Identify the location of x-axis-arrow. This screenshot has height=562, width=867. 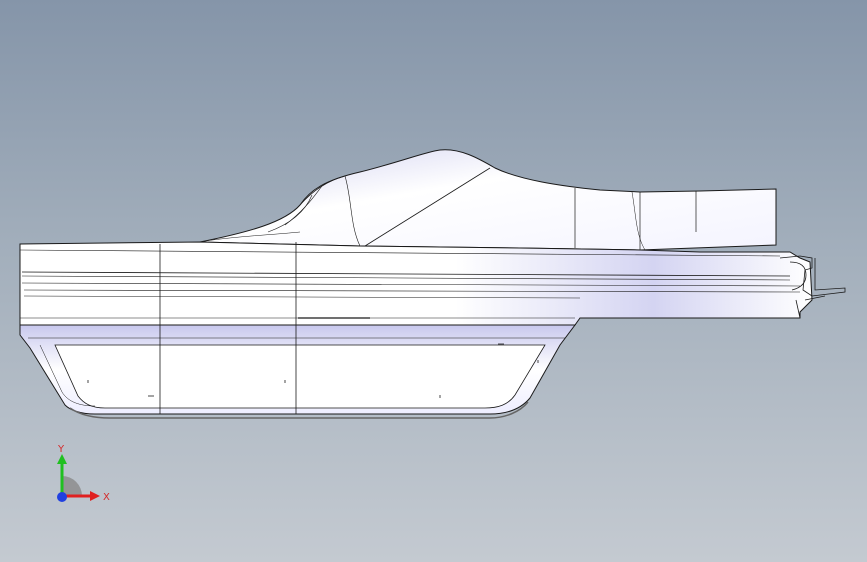
(95, 496).